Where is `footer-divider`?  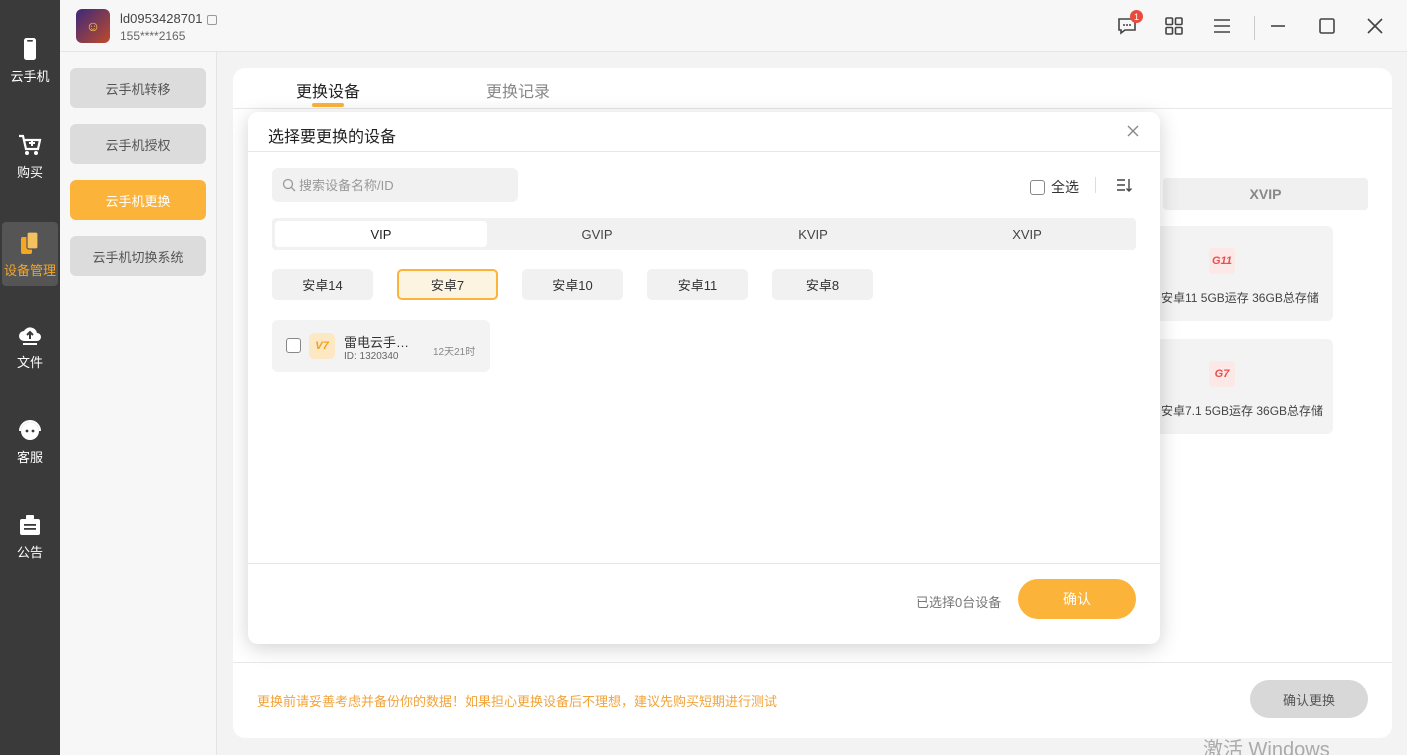 footer-divider is located at coordinates (812, 662).